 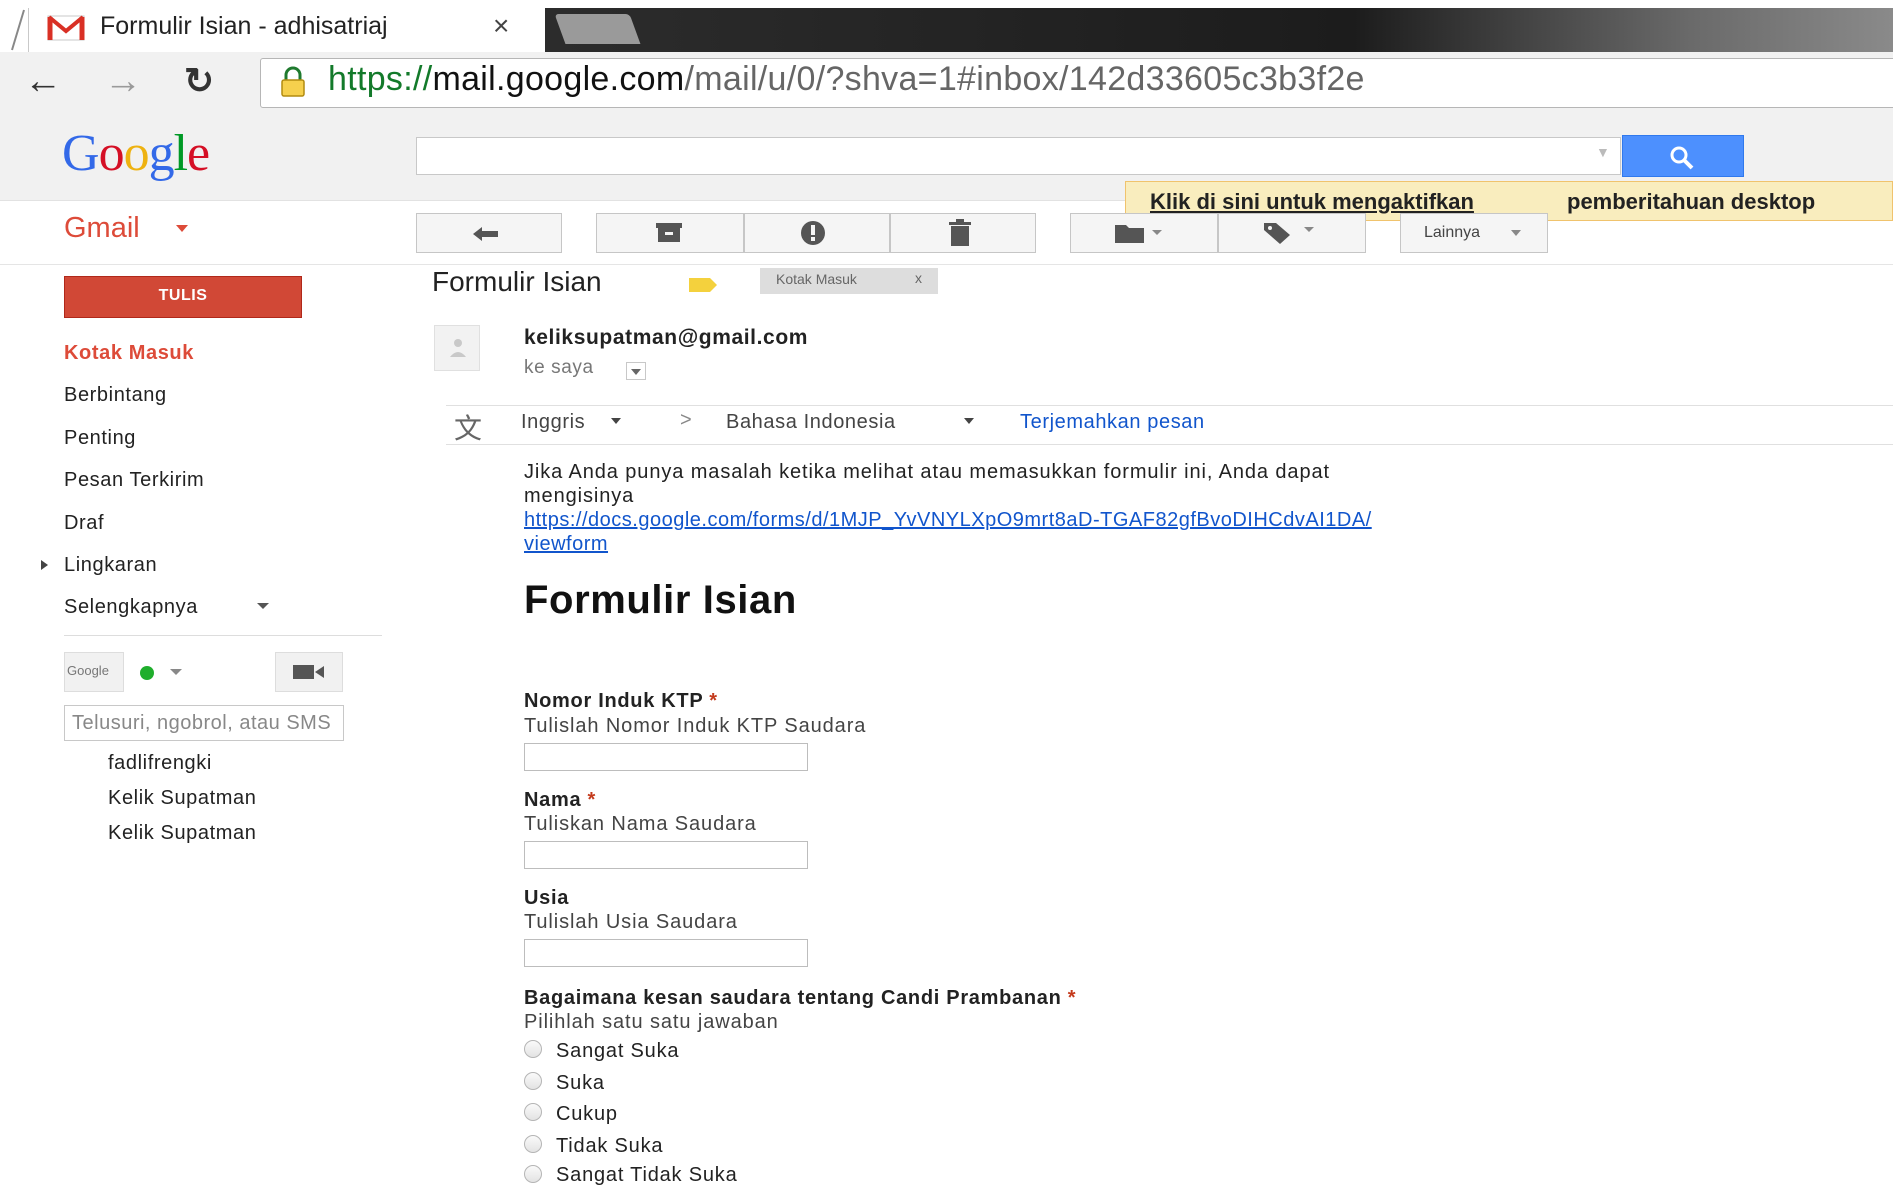 I want to click on label-icon, so click(x=1289, y=233).